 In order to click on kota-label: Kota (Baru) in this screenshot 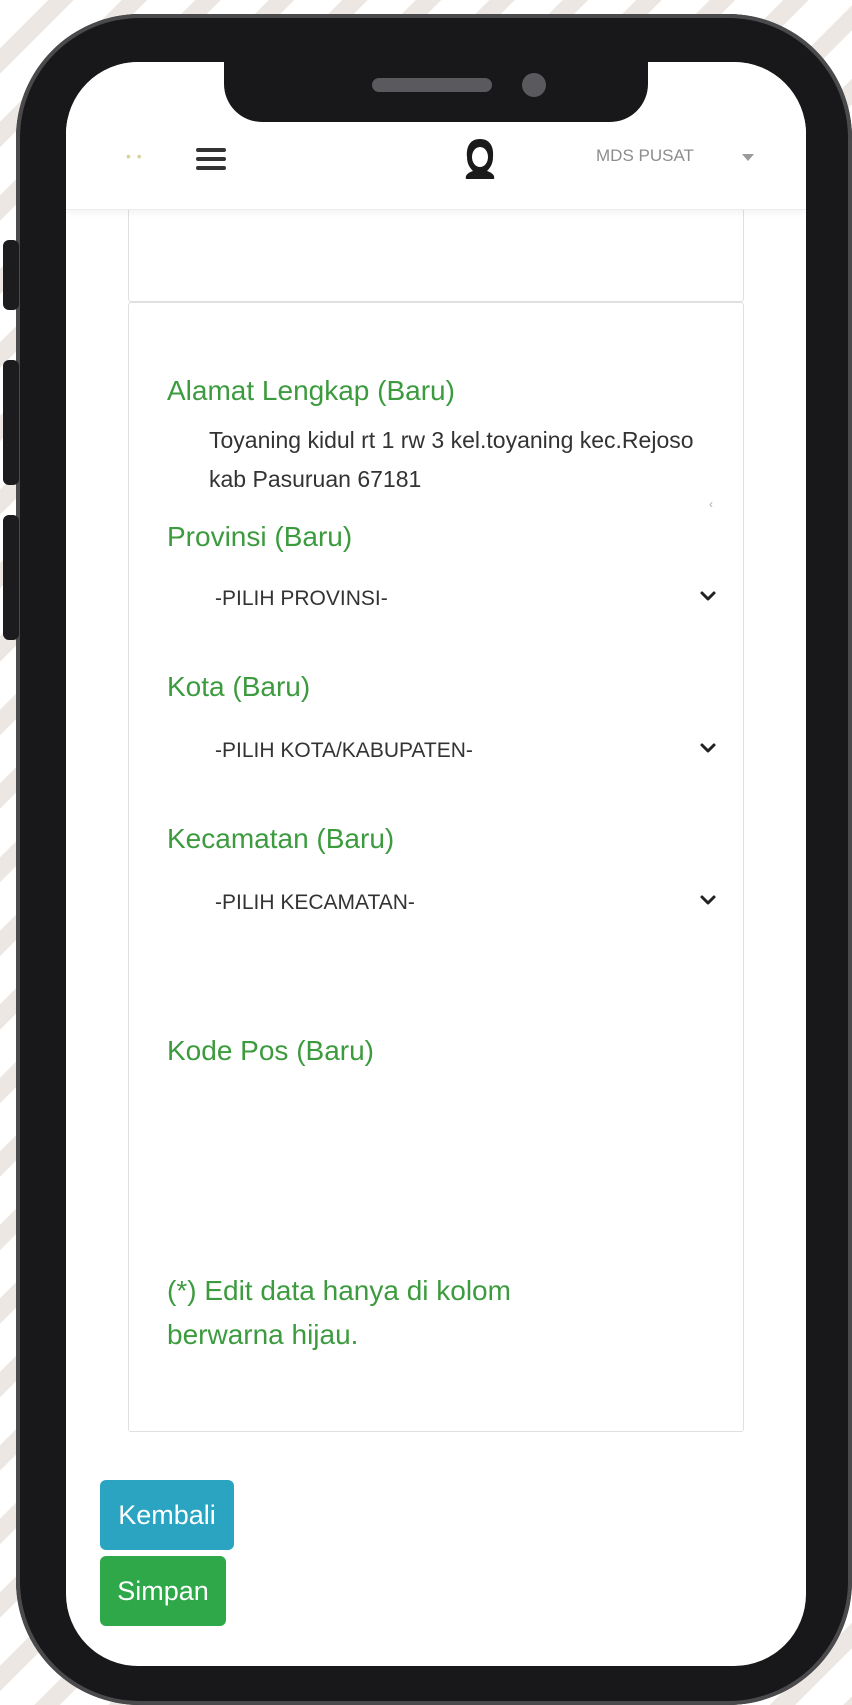, I will do `click(239, 686)`.